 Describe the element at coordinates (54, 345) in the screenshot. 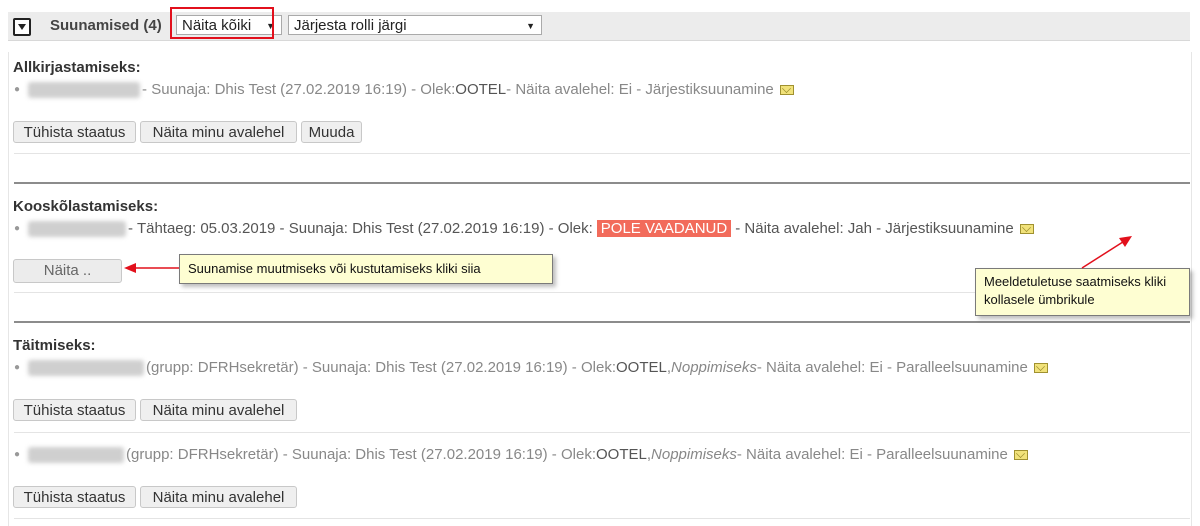

I see `section-heading-execution: Täitmiseks:` at that location.